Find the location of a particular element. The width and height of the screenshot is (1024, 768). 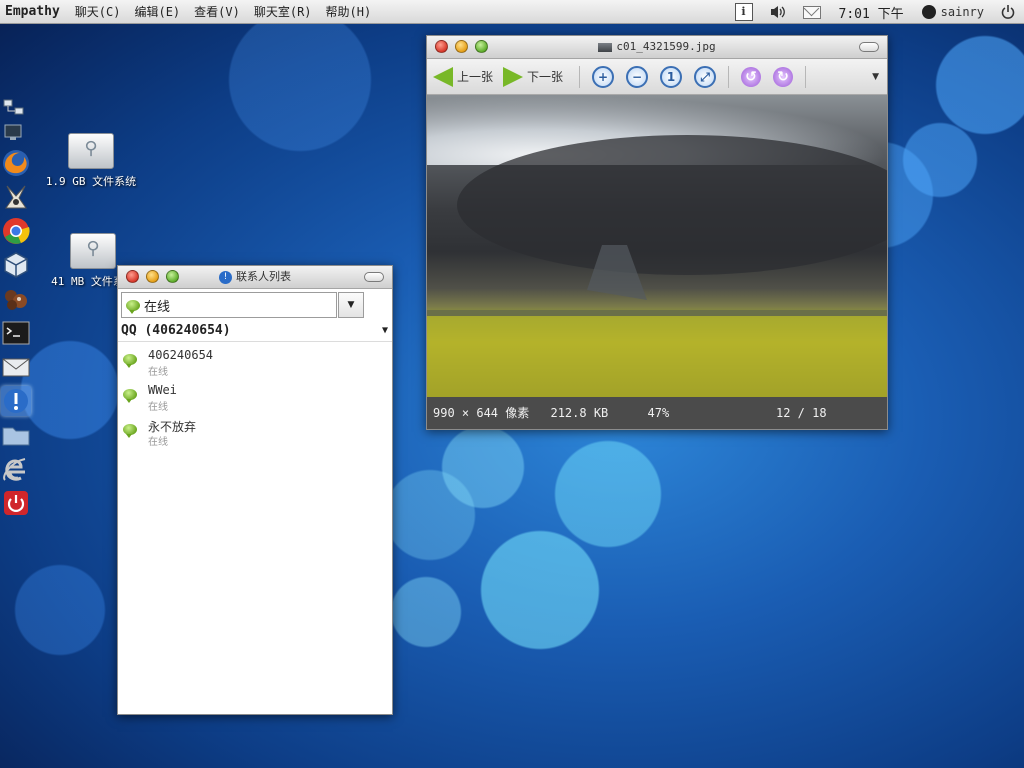

presence-value: 在线 is located at coordinates (157, 307).